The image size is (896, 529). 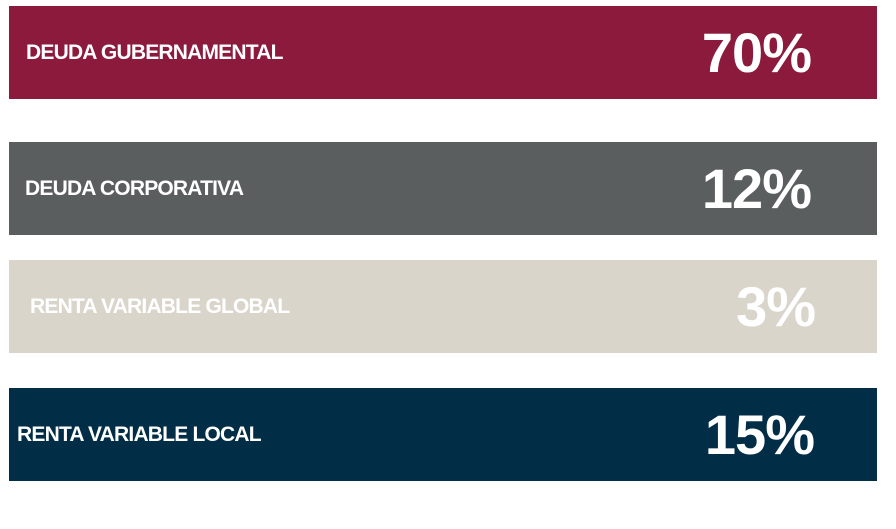 What do you see at coordinates (154, 52) in the screenshot?
I see `allocation-label: DEUDA GUBERNAMENTAL` at bounding box center [154, 52].